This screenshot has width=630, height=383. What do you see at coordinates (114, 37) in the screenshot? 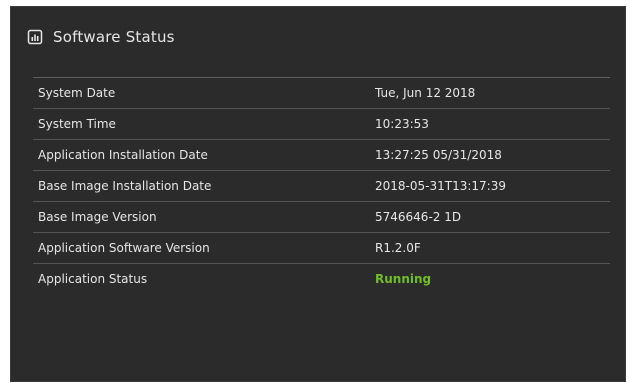
I see `panel-title: Software Status` at bounding box center [114, 37].